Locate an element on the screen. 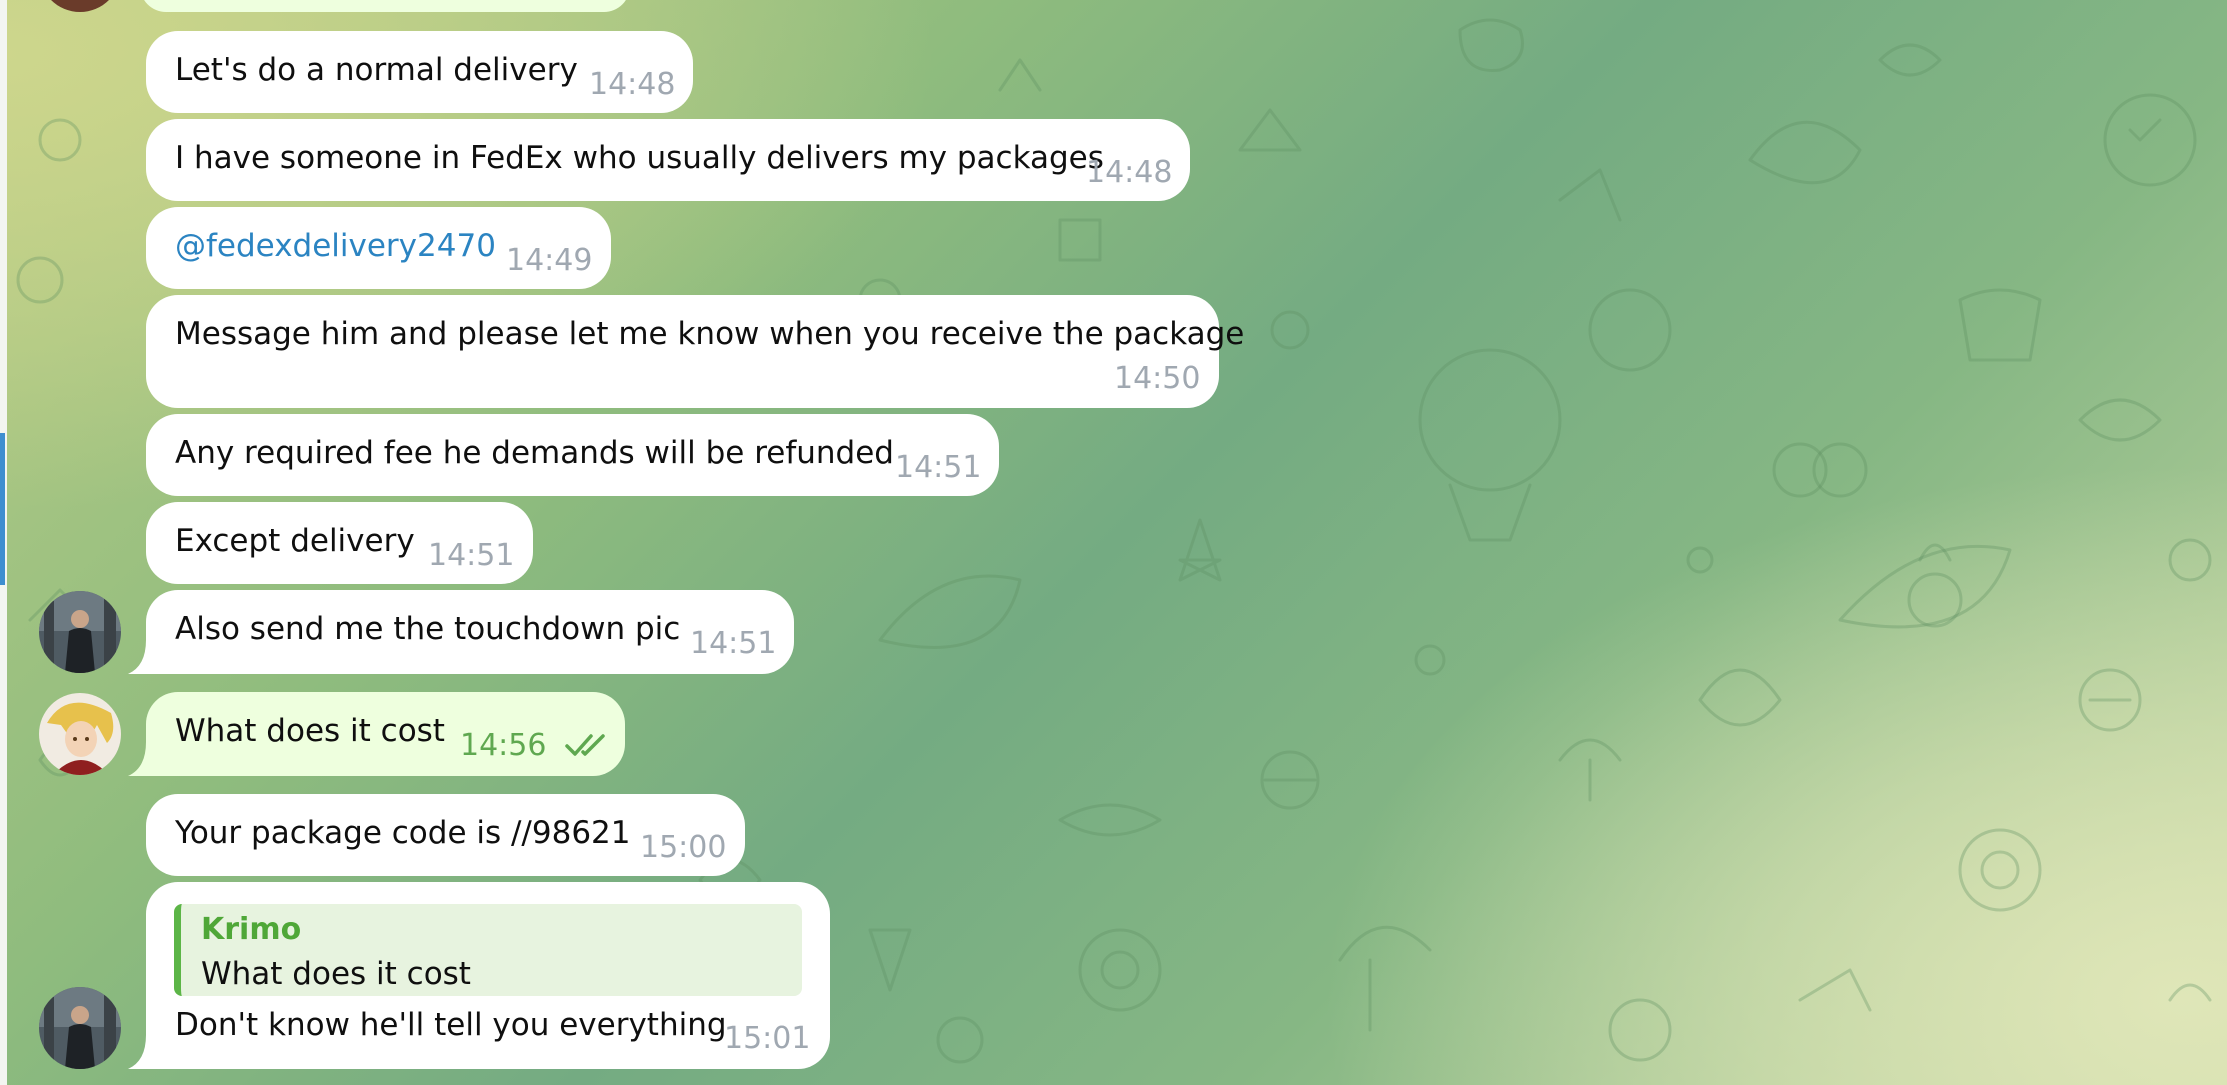  reply-text: What does it cost is located at coordinates (336, 974).